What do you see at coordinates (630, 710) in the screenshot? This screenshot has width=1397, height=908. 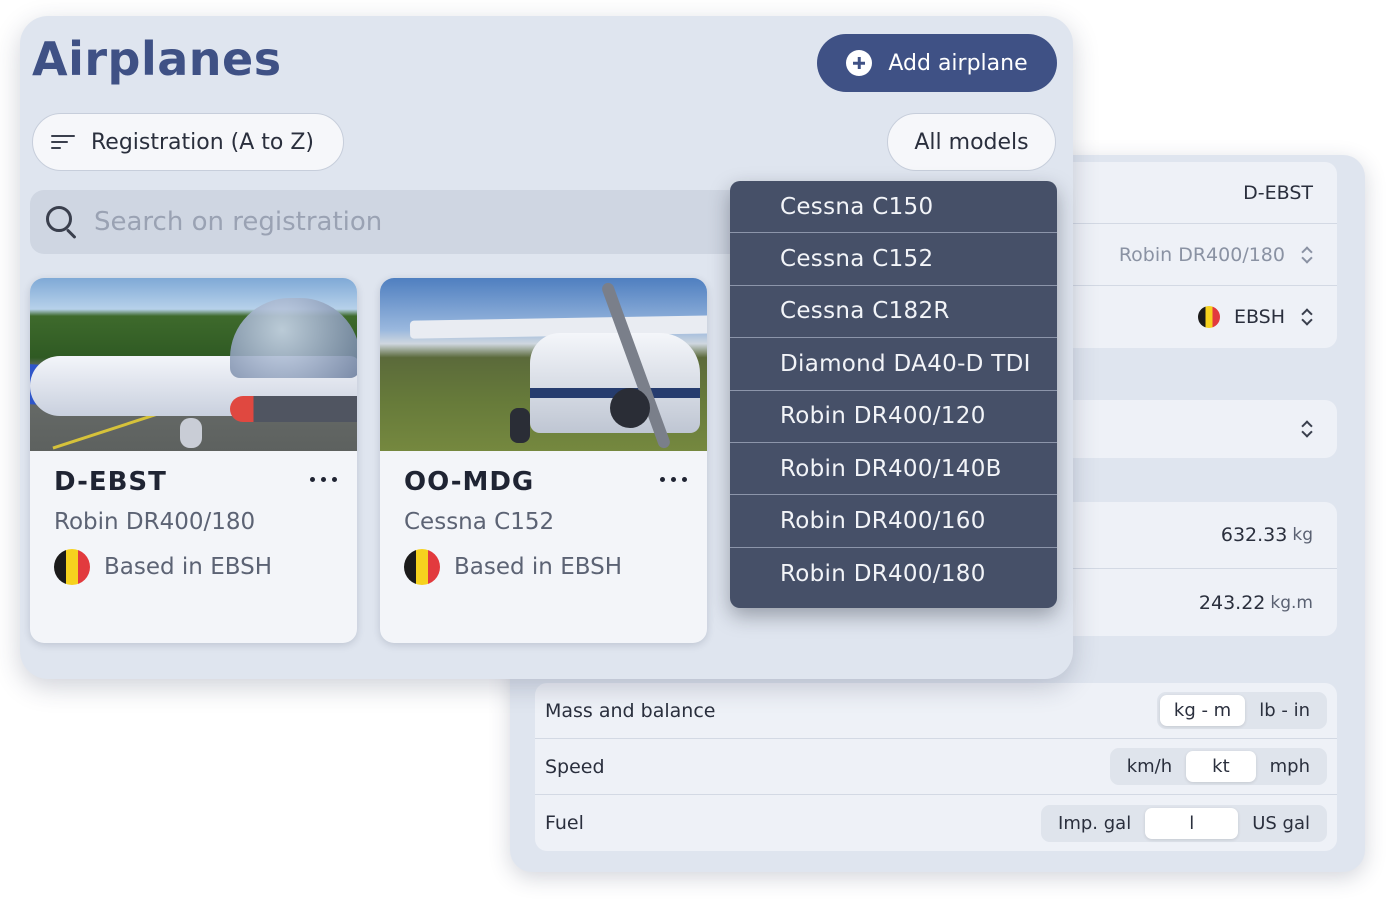 I see `mass-balance-label: Mass and balance` at bounding box center [630, 710].